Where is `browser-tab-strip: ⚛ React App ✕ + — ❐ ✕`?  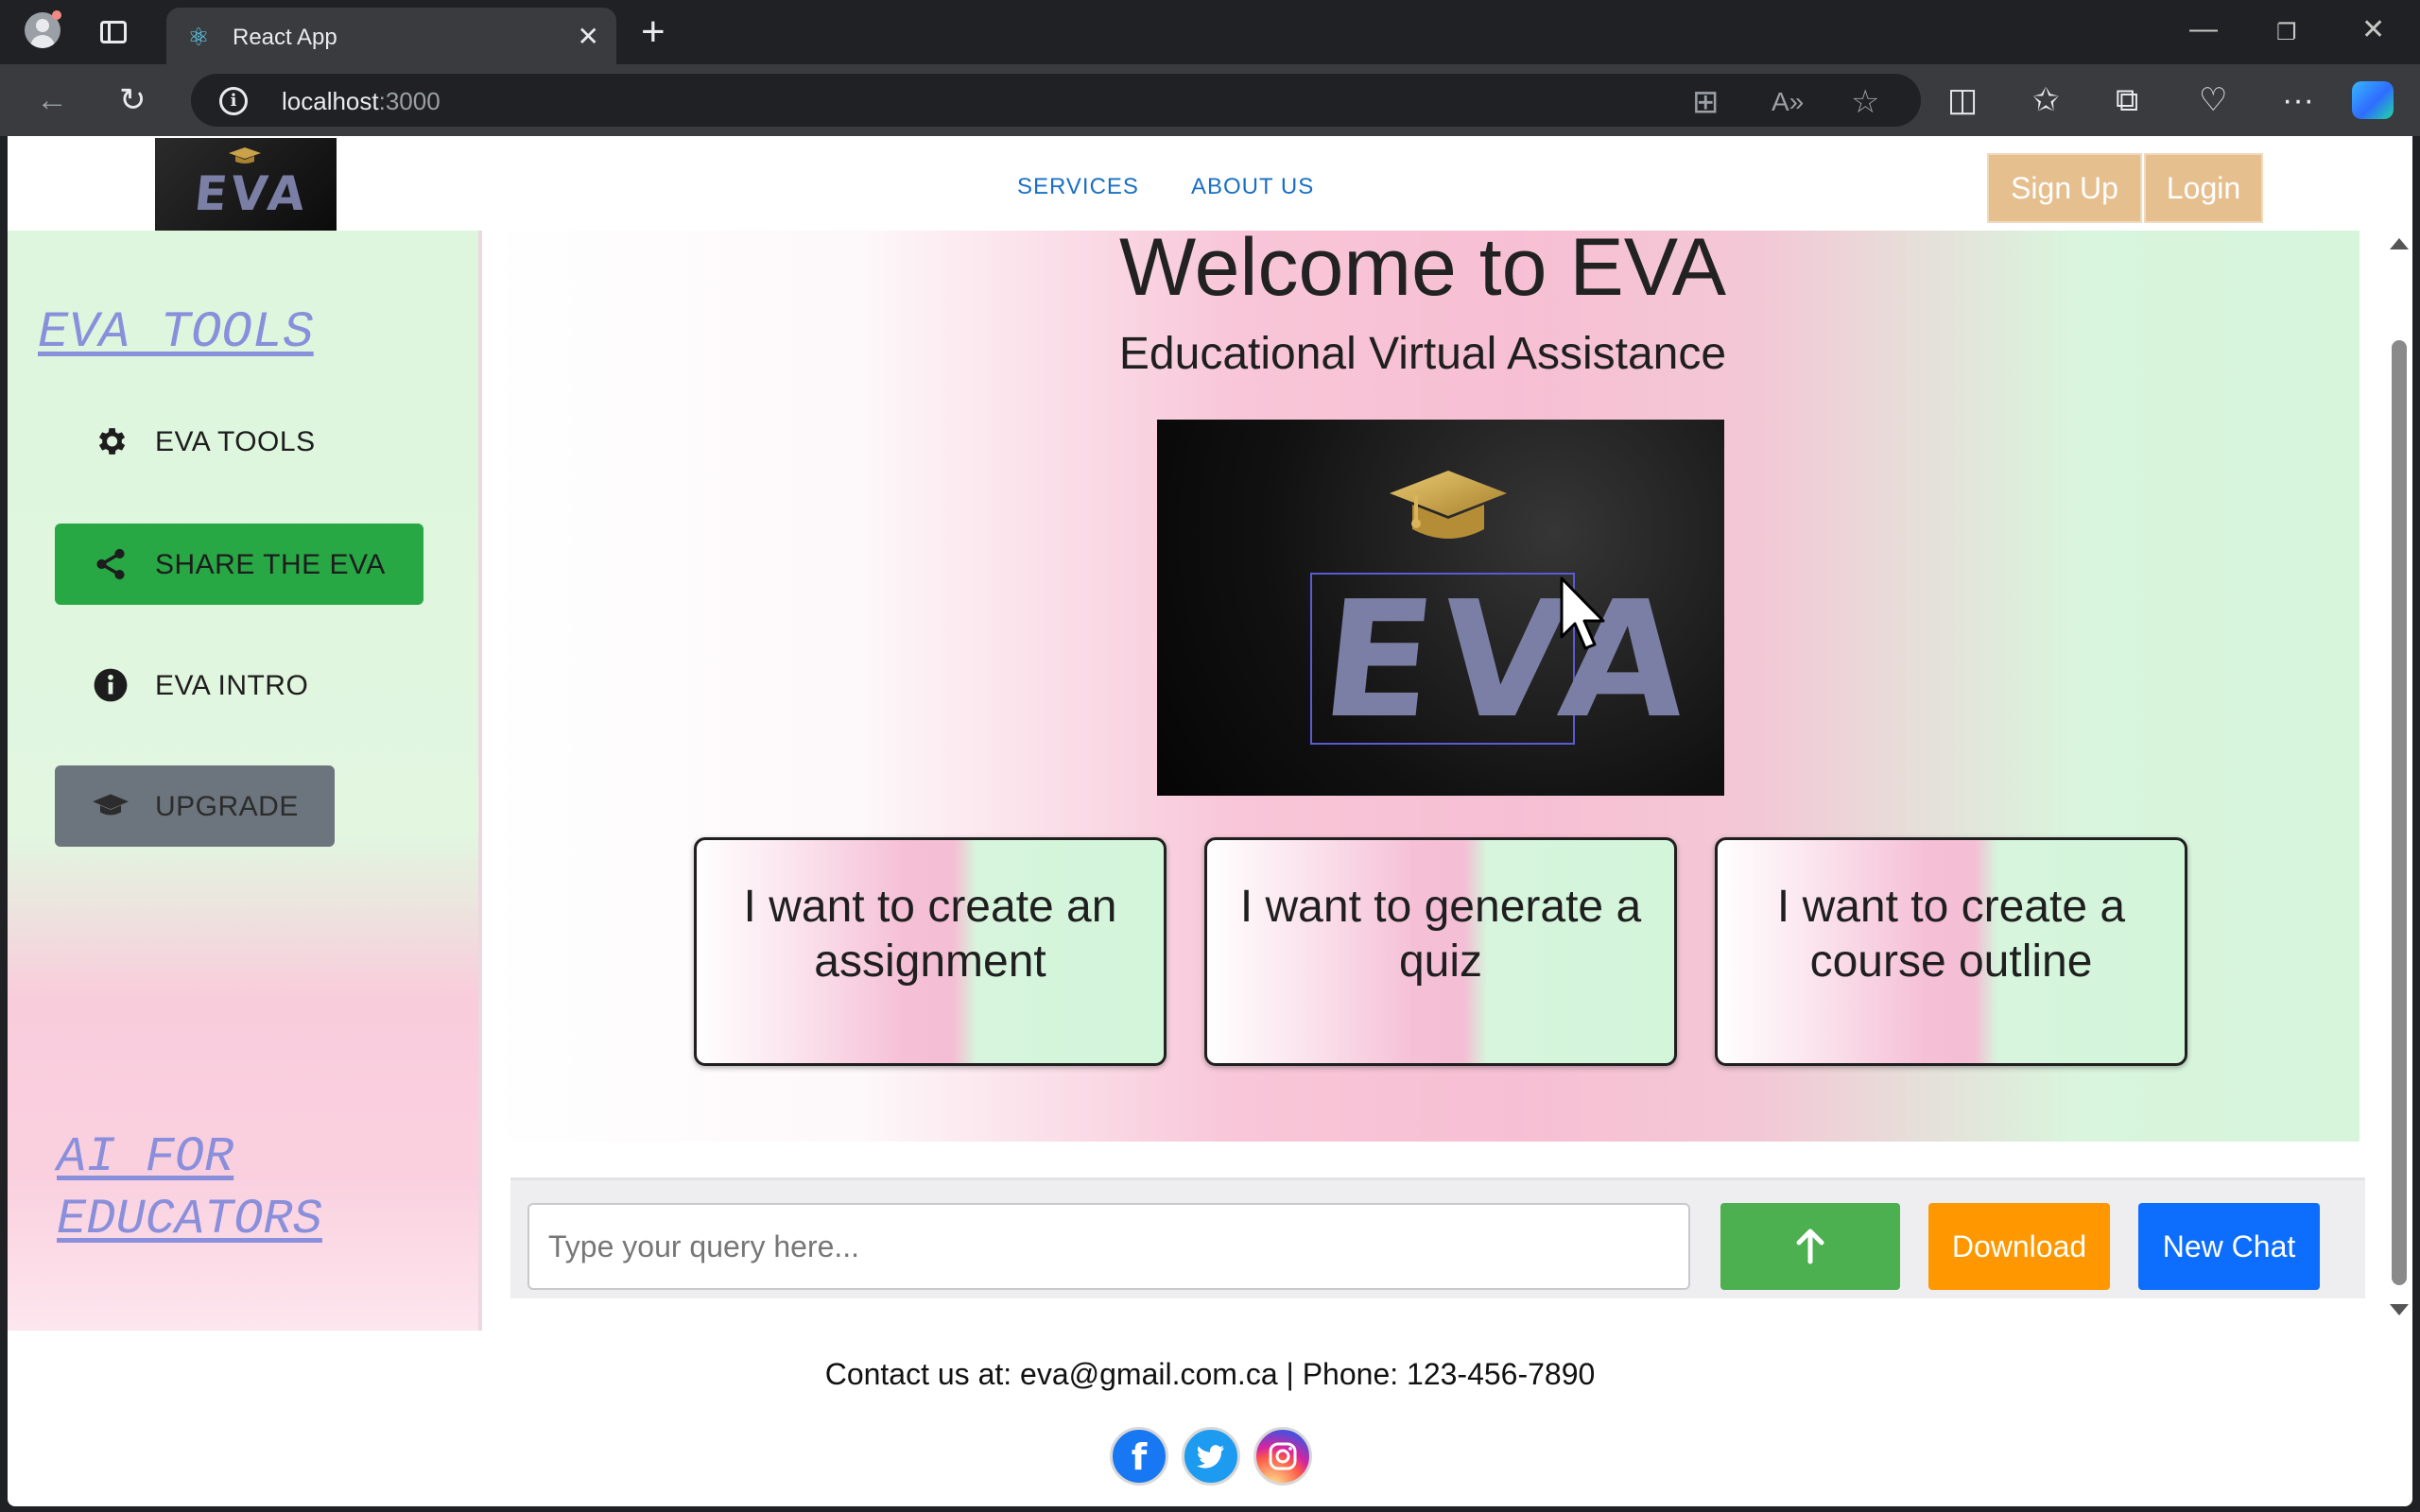 browser-tab-strip: ⚛ React App ✕ + — ❐ ✕ is located at coordinates (1210, 32).